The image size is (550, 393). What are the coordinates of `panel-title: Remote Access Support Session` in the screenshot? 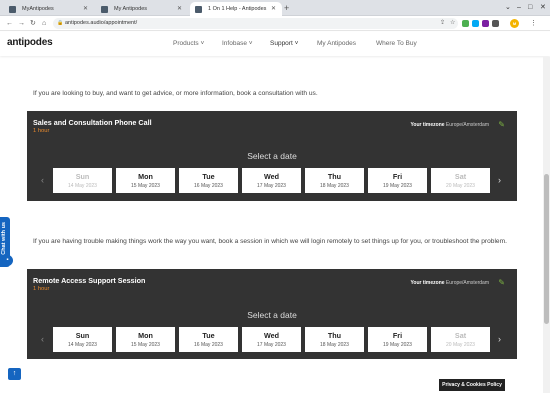 It's located at (89, 280).